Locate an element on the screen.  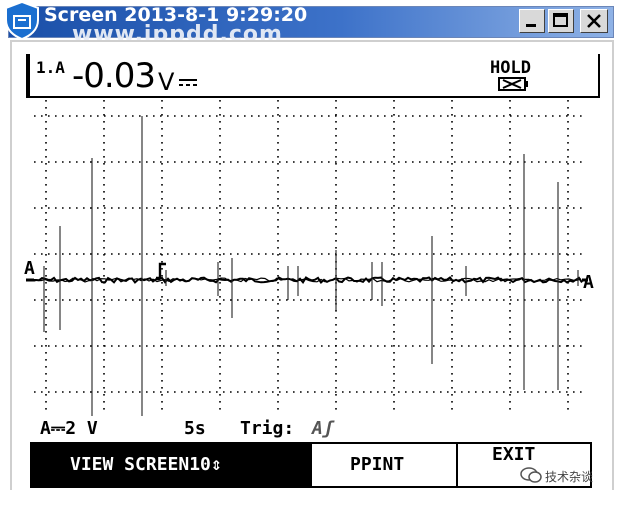
trace-marker-left: A is located at coordinates (29, 268).